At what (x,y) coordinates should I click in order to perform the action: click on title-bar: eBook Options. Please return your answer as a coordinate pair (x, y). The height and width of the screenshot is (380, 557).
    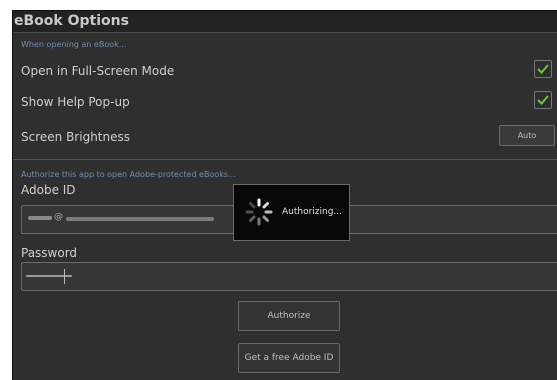
    Looking at the image, I should click on (285, 22).